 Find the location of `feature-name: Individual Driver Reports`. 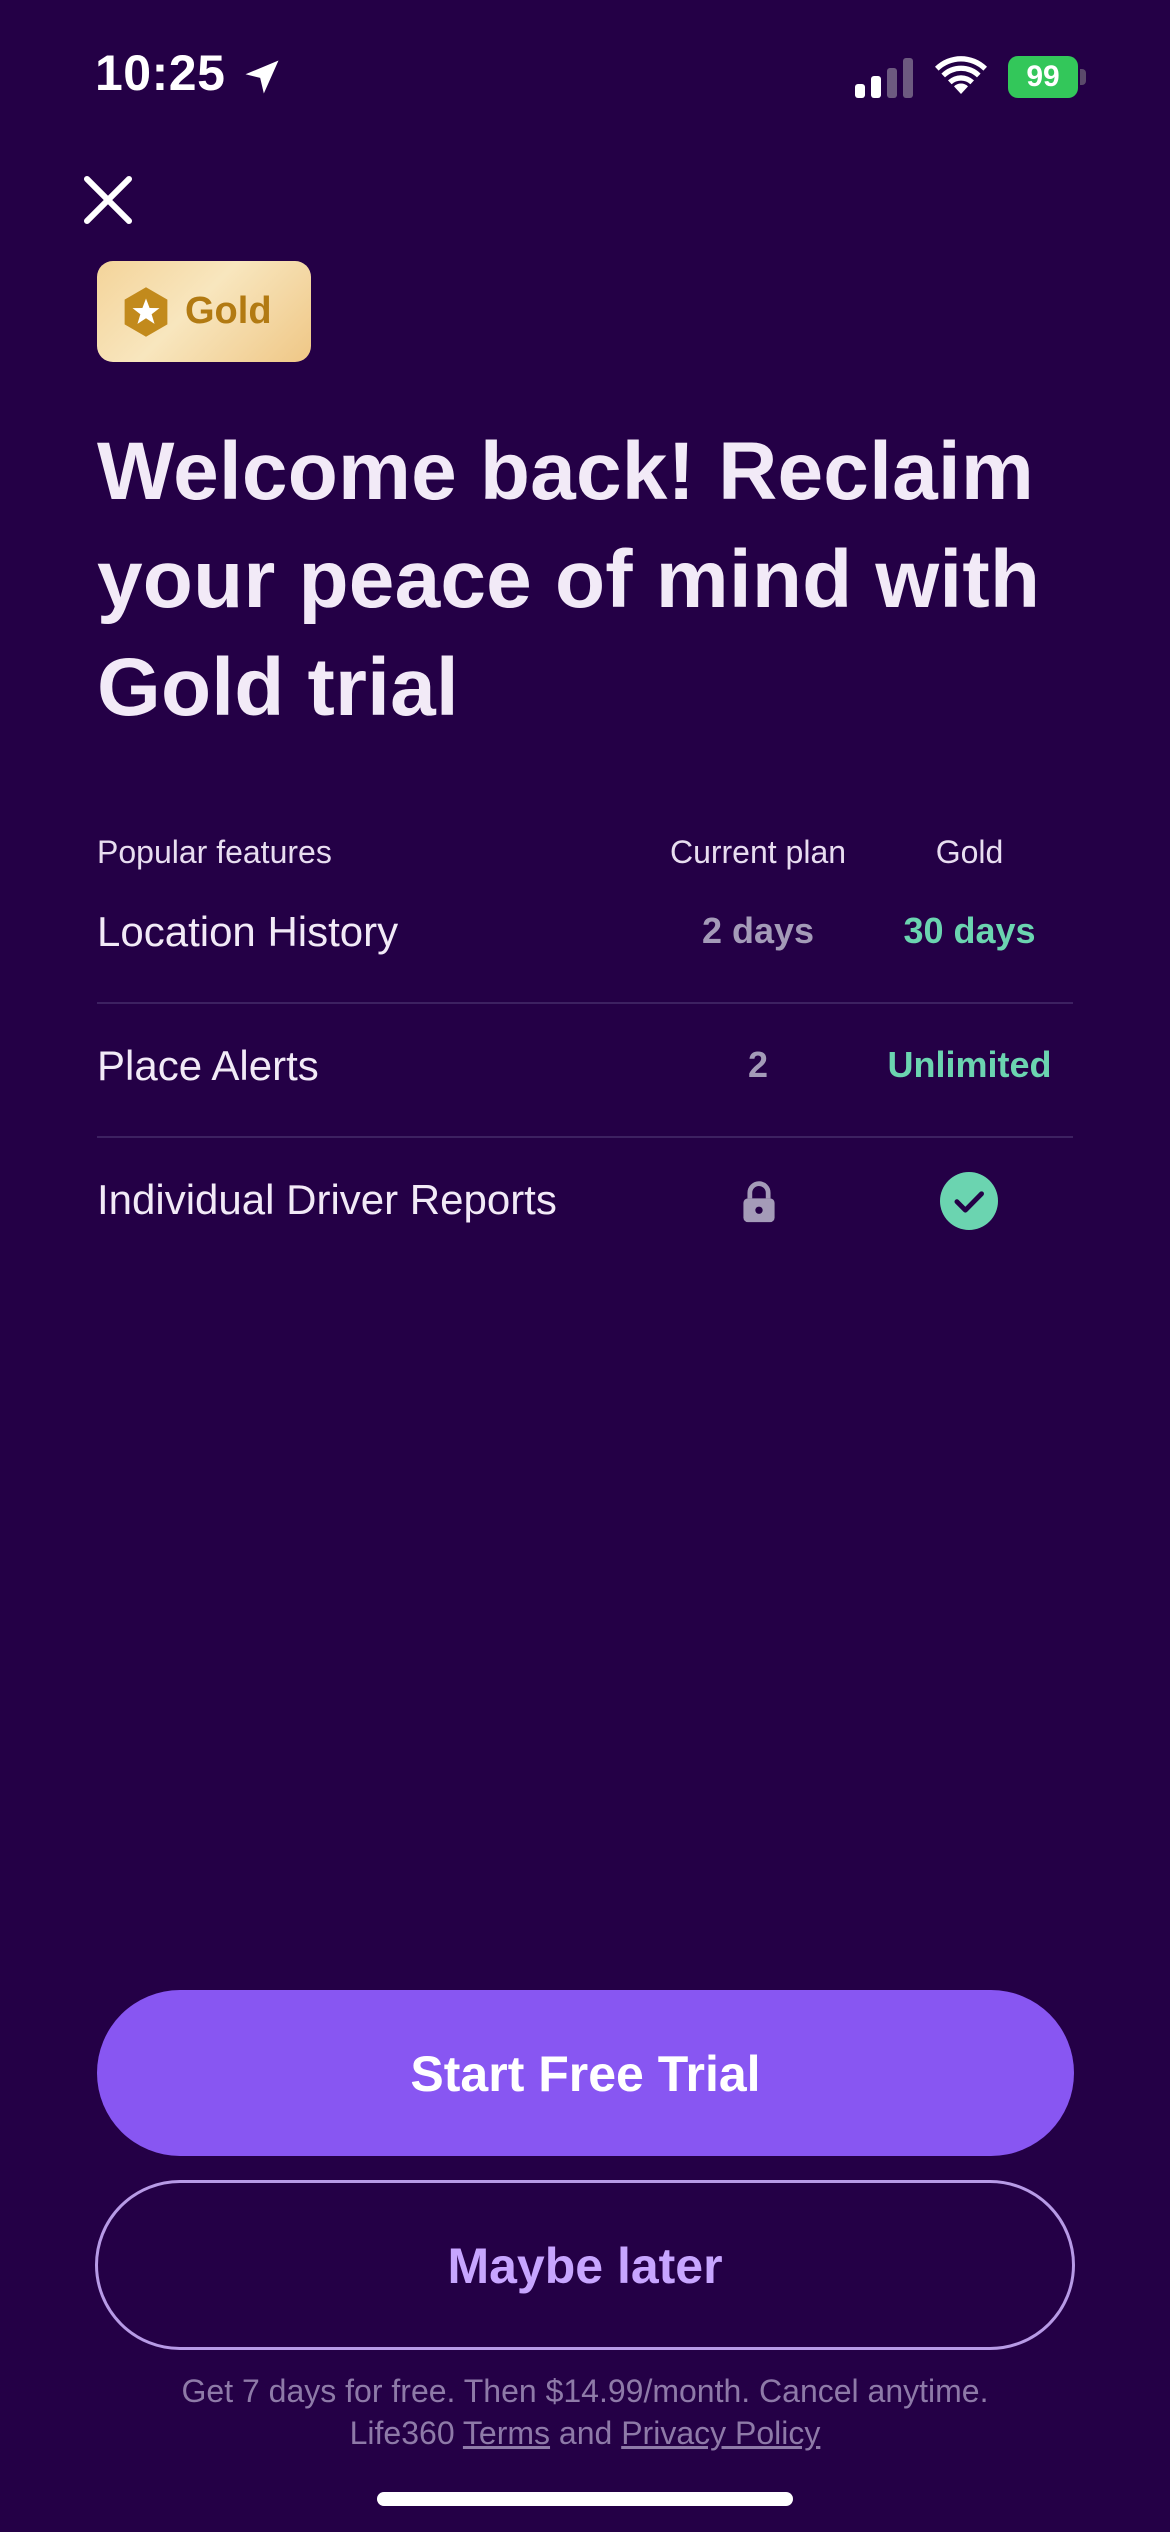

feature-name: Individual Driver Reports is located at coordinates (327, 1199).